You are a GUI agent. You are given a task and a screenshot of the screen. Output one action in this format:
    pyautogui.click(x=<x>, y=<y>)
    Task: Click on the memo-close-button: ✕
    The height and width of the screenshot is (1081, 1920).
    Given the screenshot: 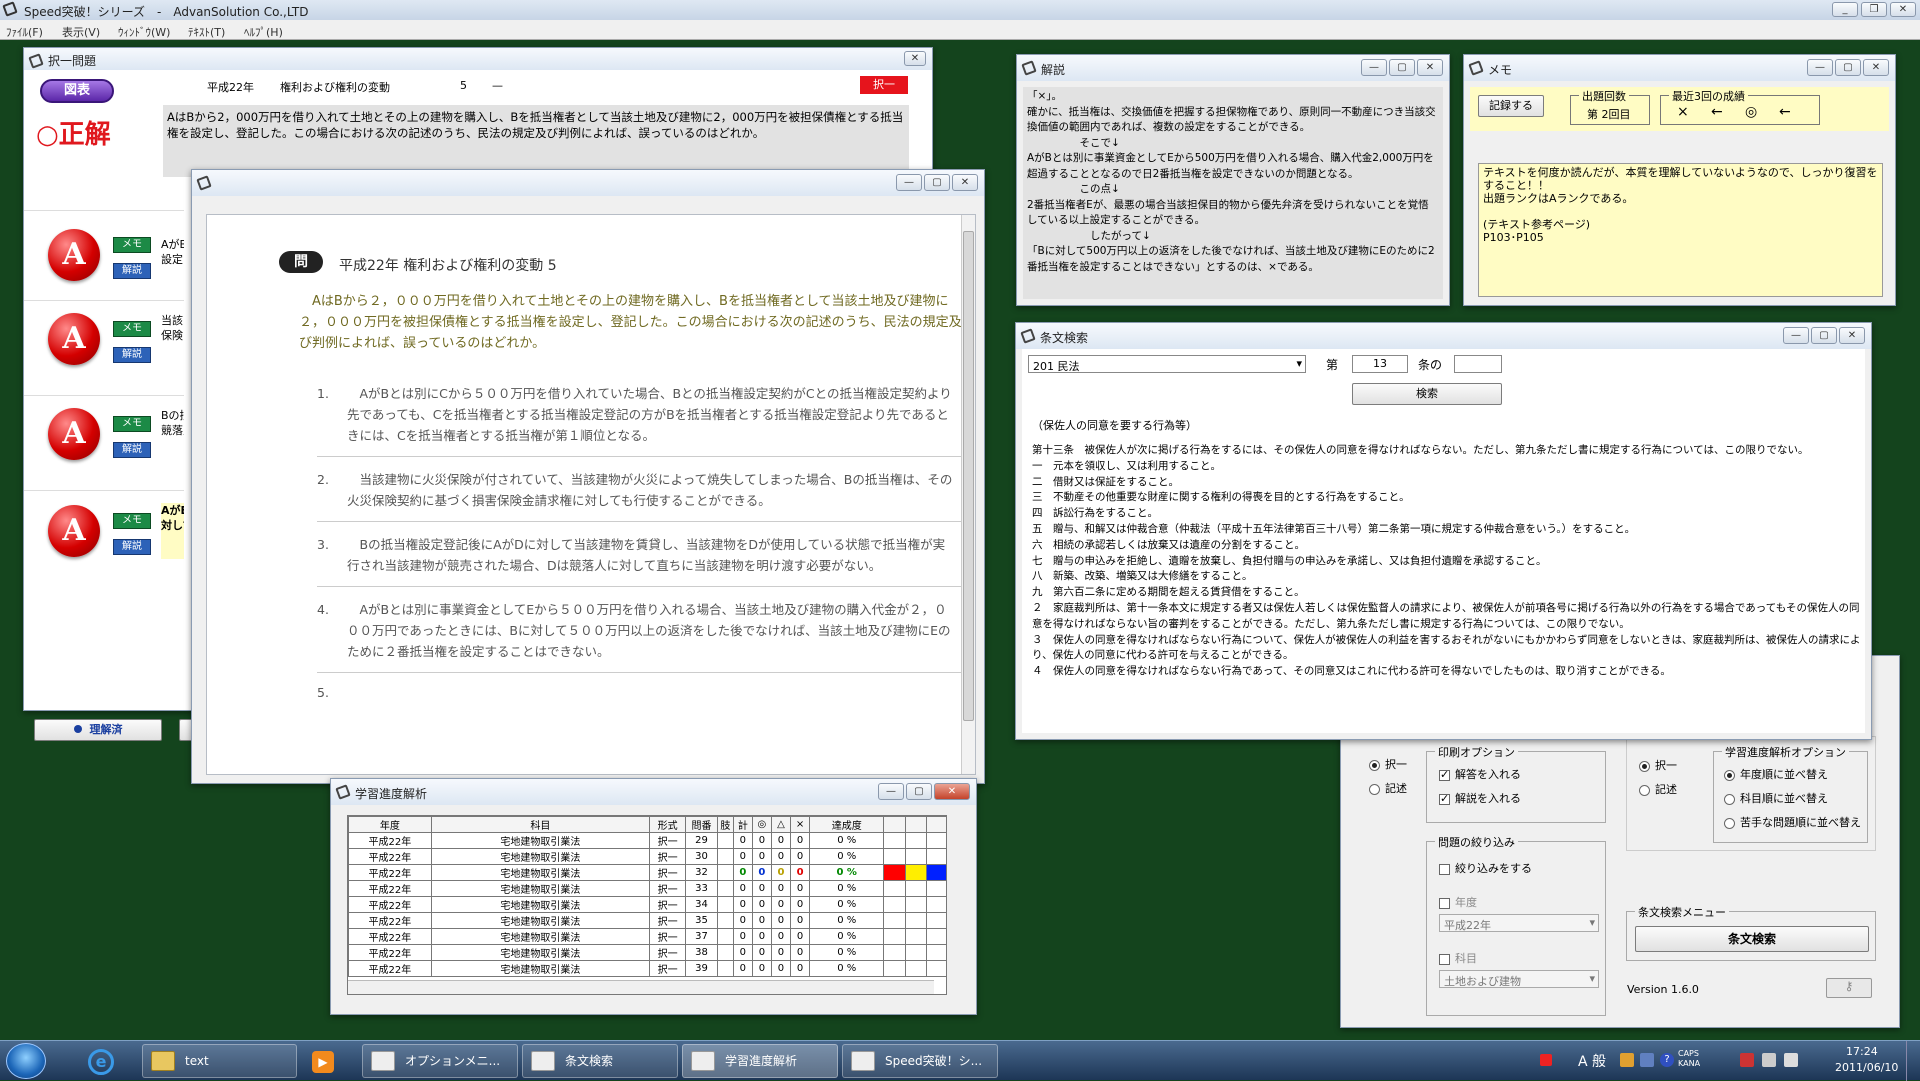 What is the action you would take?
    pyautogui.click(x=1876, y=67)
    